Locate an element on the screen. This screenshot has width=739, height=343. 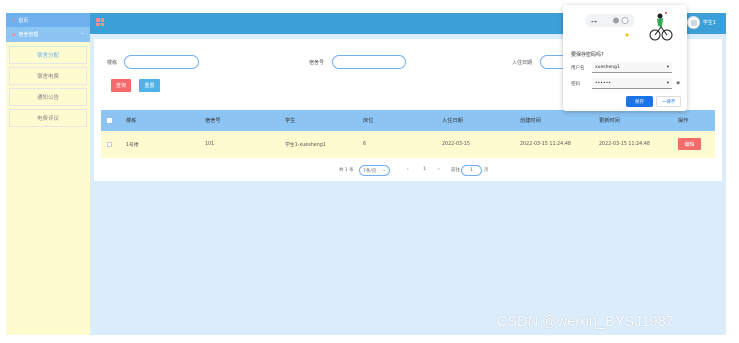
page-suffix: 页 is located at coordinates (486, 170).